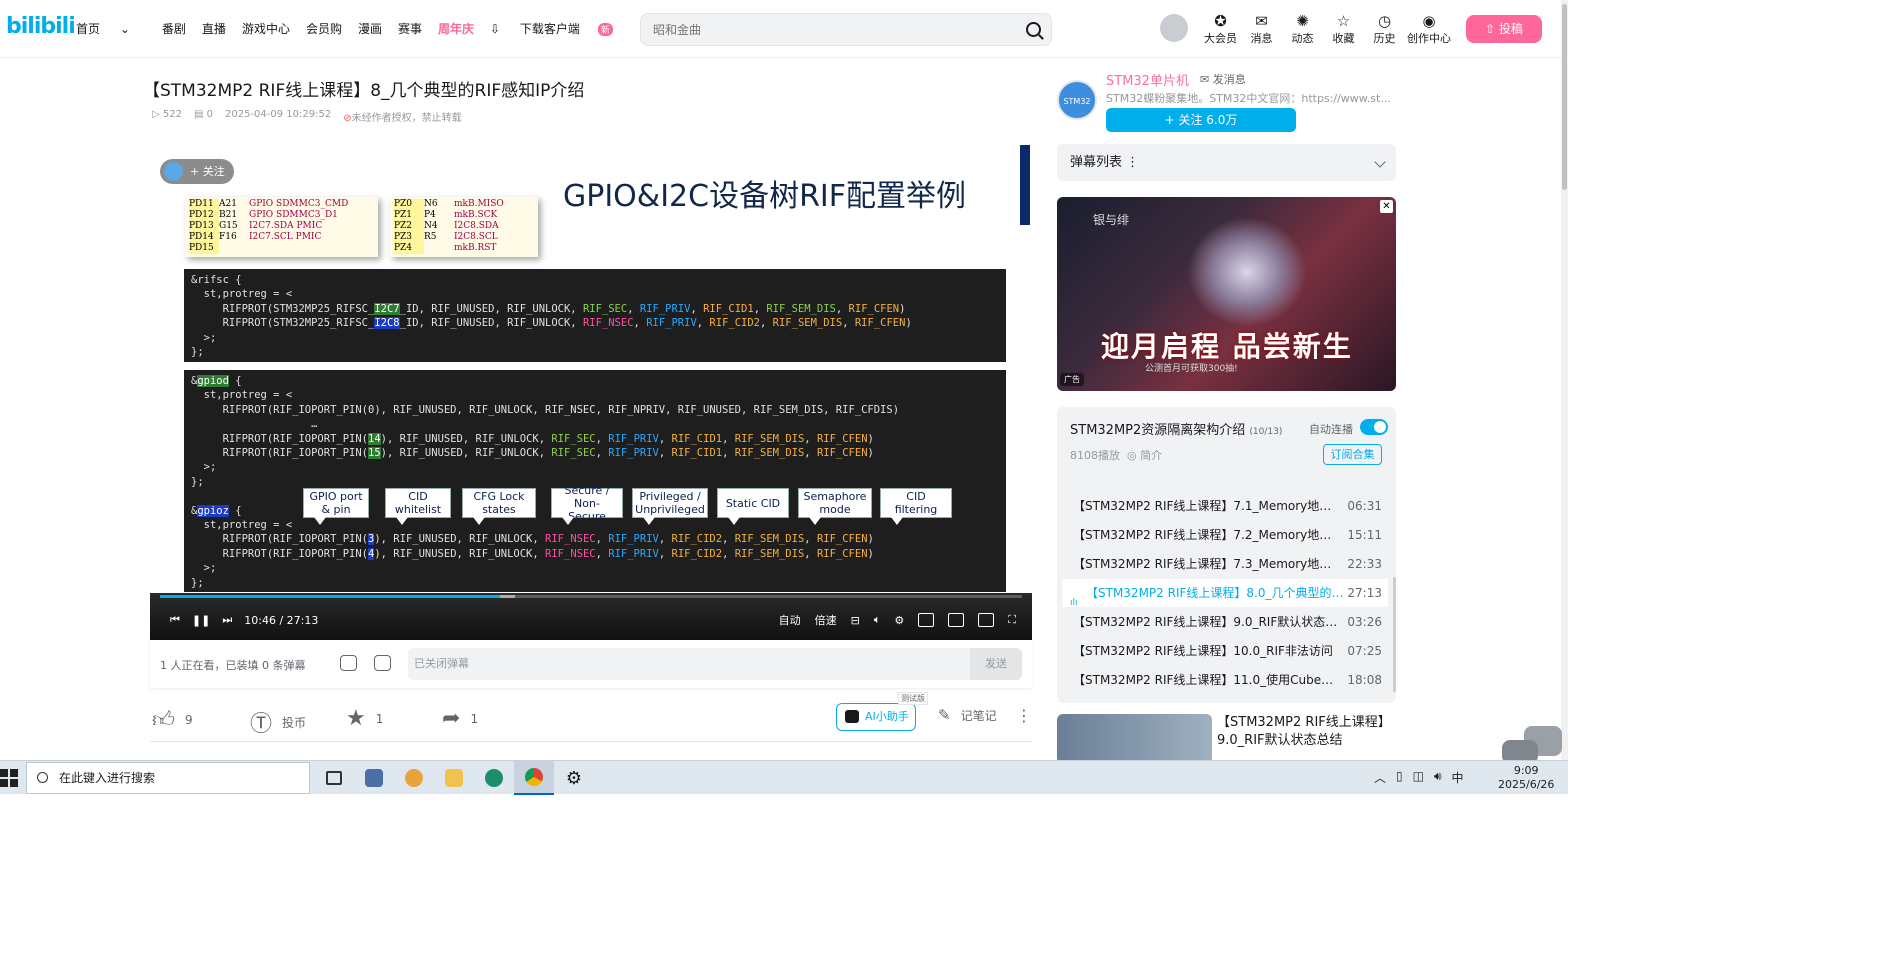  Describe the element at coordinates (1331, 429) in the screenshot. I see `autoplay-label: 自动连播` at that location.